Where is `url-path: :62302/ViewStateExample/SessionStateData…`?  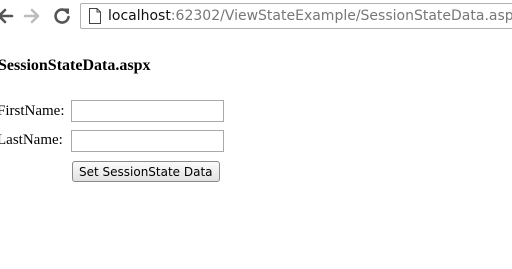
url-path: :62302/ViewStateExample/SessionStateData… is located at coordinates (341, 16).